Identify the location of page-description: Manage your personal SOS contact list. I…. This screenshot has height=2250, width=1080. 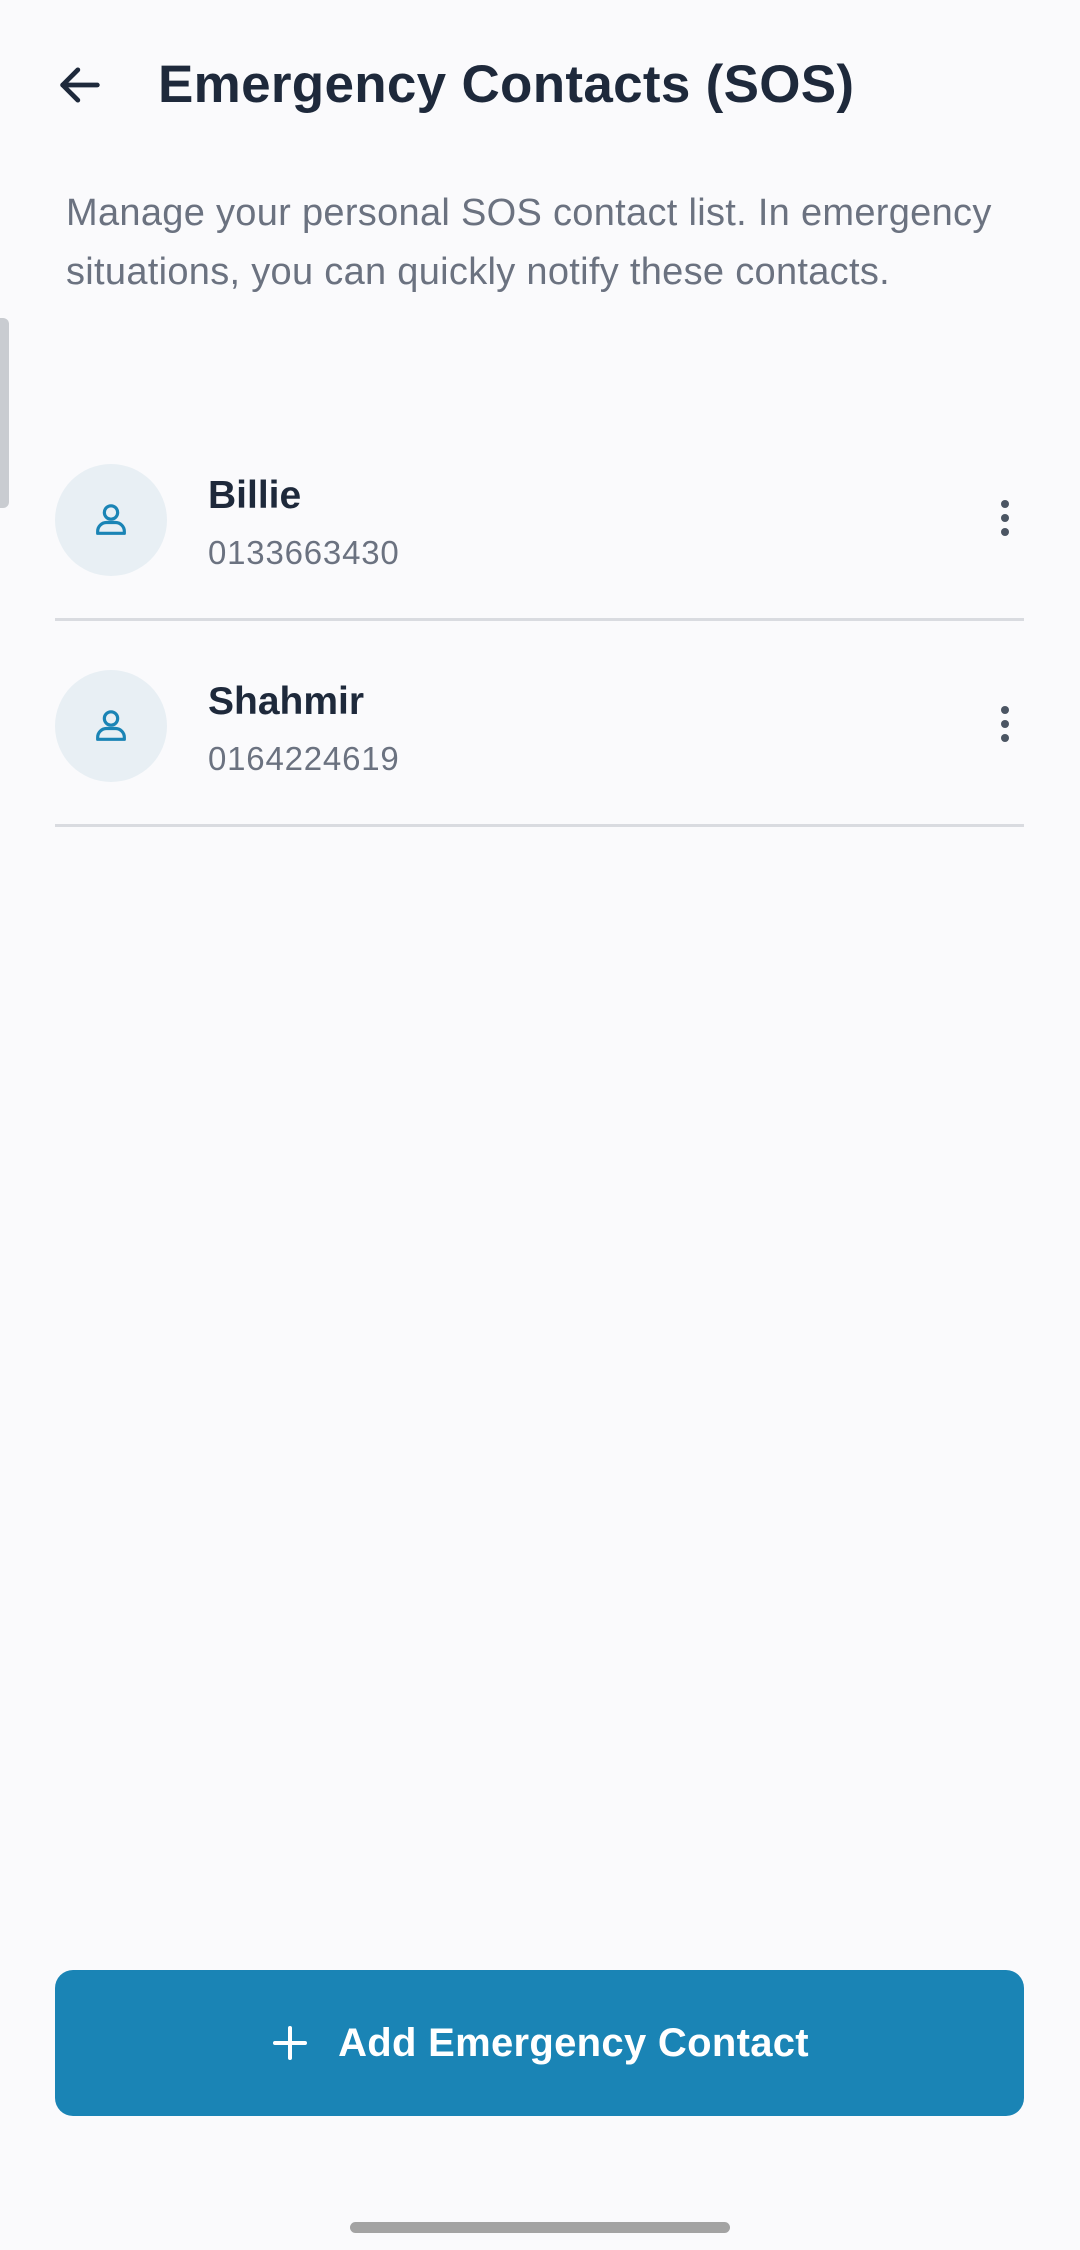
(529, 242).